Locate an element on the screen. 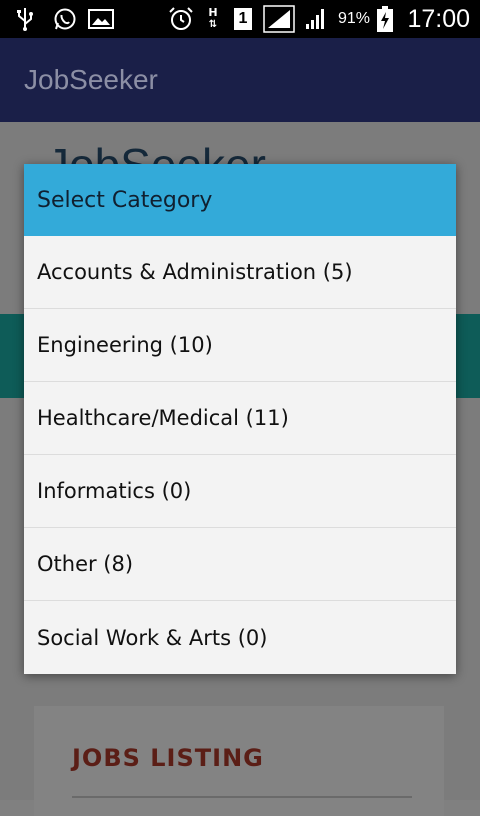 The height and width of the screenshot is (816, 480). whatsapp-icon is located at coordinates (65, 19).